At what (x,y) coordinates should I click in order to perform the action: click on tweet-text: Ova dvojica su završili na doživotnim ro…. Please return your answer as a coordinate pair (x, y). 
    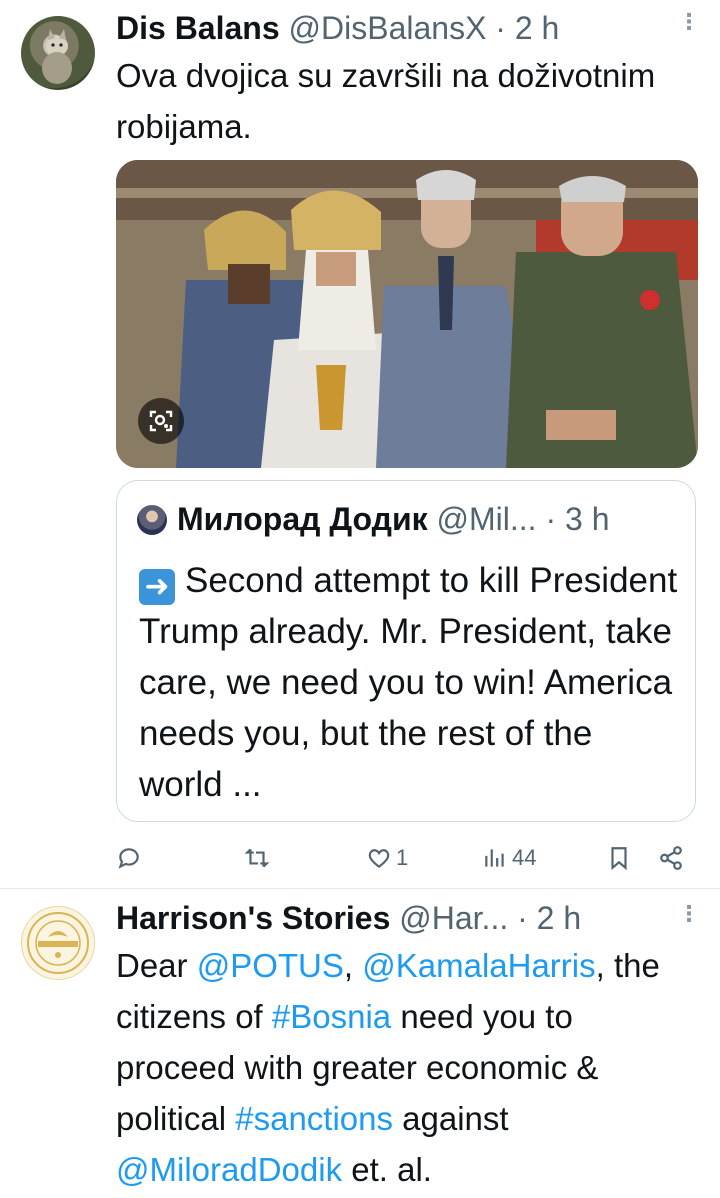
    Looking at the image, I should click on (386, 101).